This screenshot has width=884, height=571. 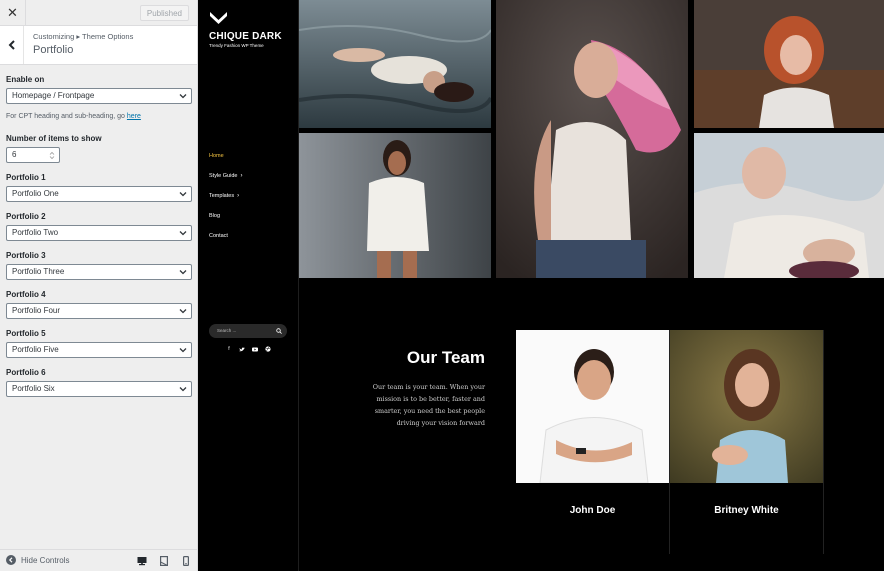 What do you see at coordinates (245, 36) in the screenshot?
I see `site-title: CHIQUE DARK` at bounding box center [245, 36].